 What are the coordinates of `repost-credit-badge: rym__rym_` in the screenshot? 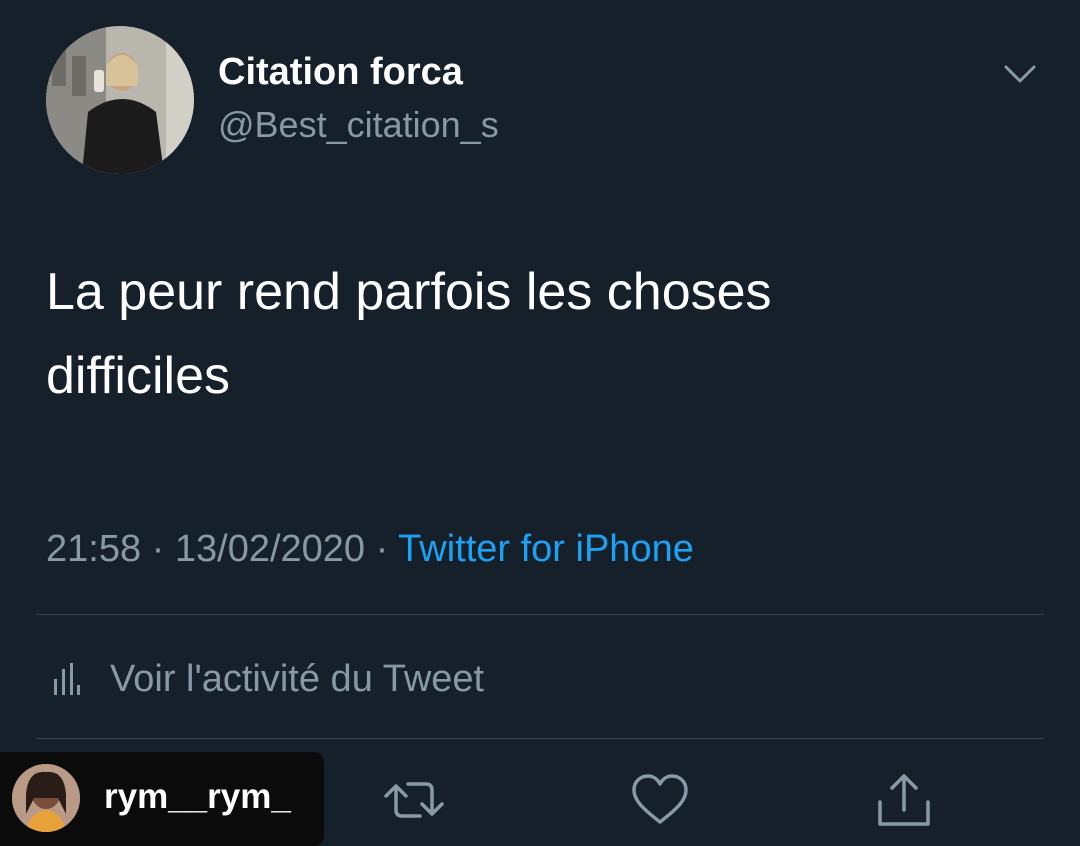 It's located at (162, 799).